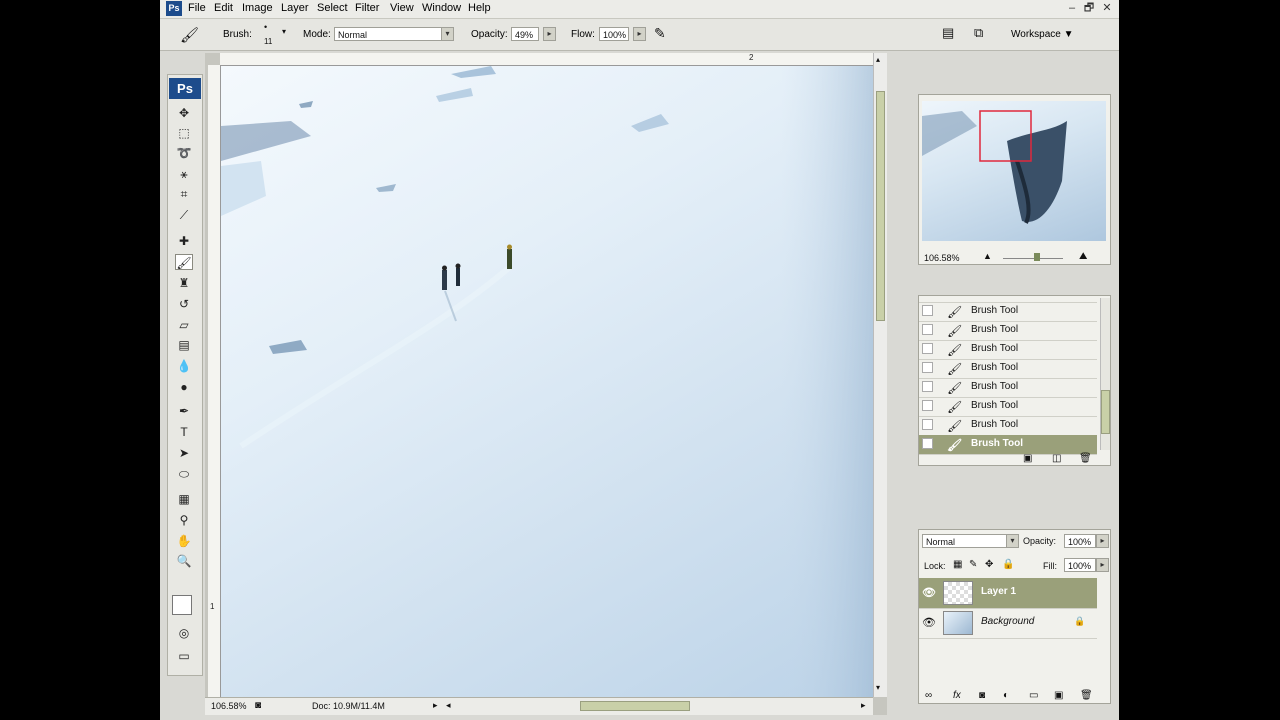  What do you see at coordinates (1008, 564) in the screenshot?
I see `lock-all-icon: 🔒` at bounding box center [1008, 564].